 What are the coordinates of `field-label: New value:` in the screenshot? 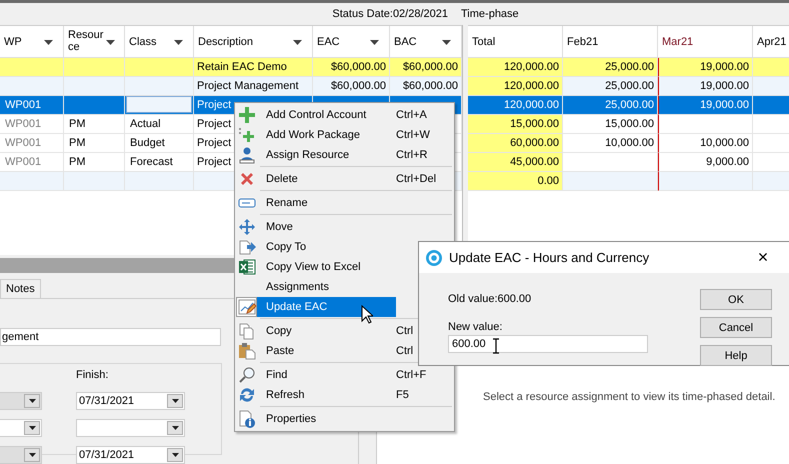 It's located at (476, 327).